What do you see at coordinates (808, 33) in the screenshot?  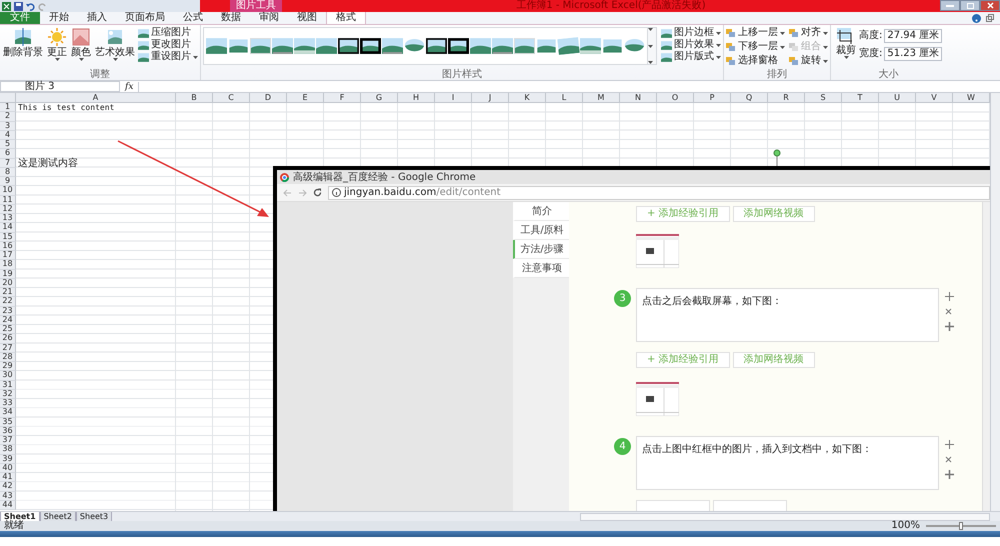 I see `ribbon-button: 对齐` at bounding box center [808, 33].